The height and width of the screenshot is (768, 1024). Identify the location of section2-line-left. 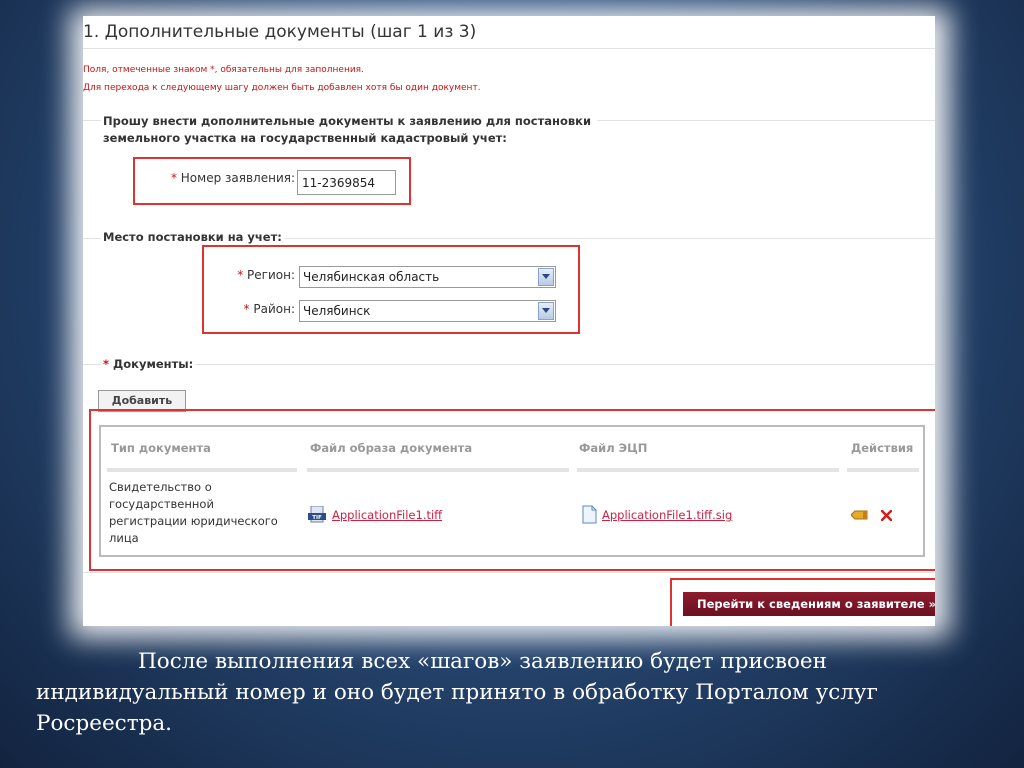
(92, 238).